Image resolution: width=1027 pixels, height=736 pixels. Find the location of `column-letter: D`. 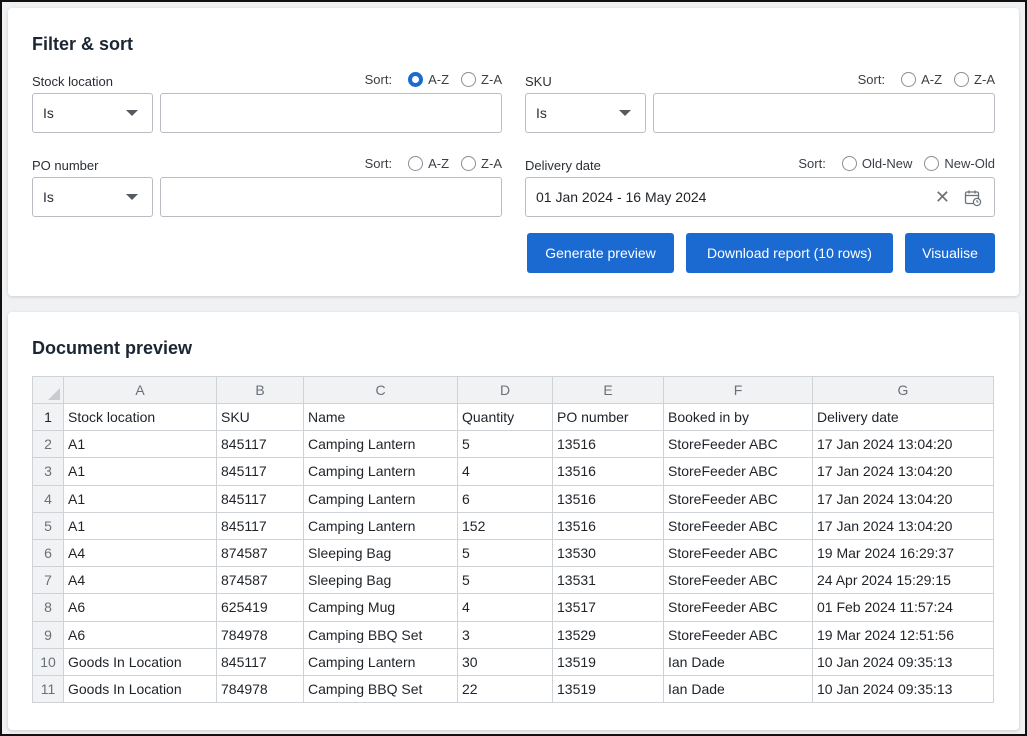

column-letter: D is located at coordinates (505, 390).